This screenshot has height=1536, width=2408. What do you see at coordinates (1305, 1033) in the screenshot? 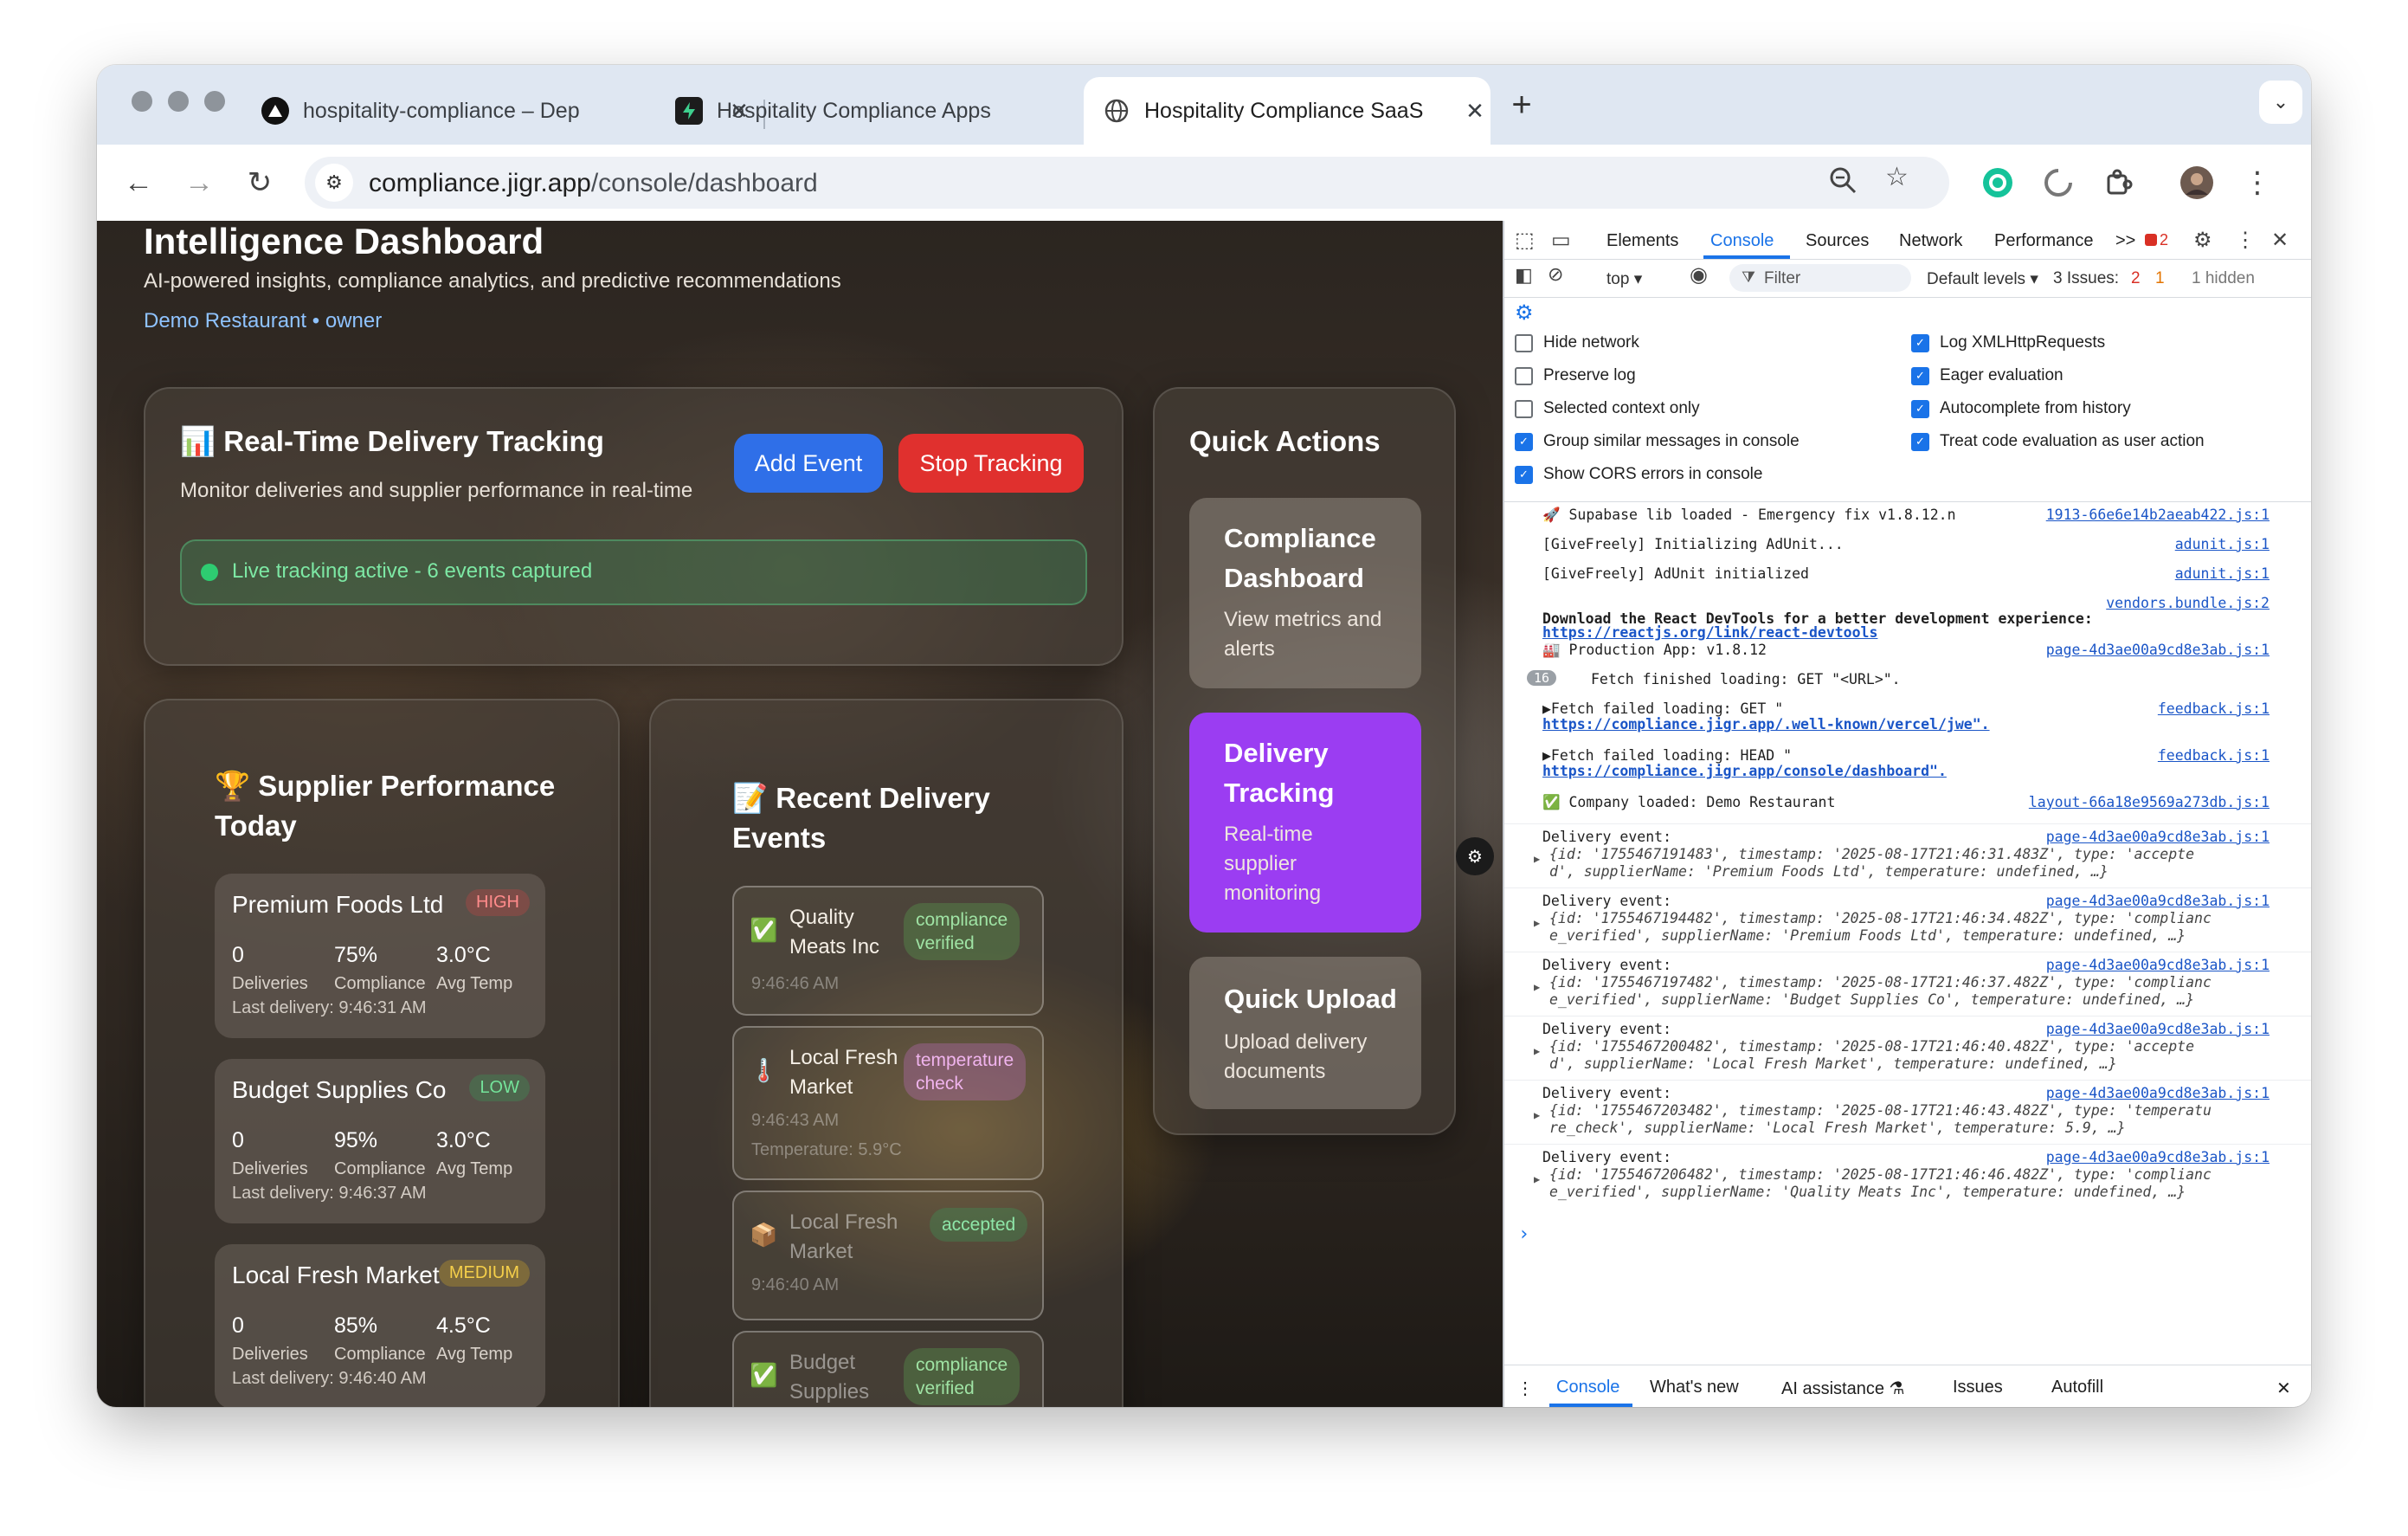
I see `quick-action-quick-upload: Quick Upload Upload delivery documents` at bounding box center [1305, 1033].